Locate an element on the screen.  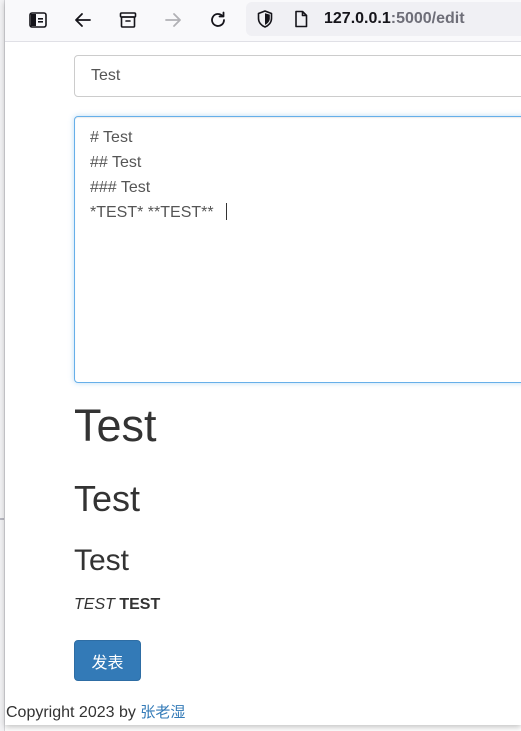
address-bar: 127.0.0.1:5000/edit is located at coordinates (383, 19).